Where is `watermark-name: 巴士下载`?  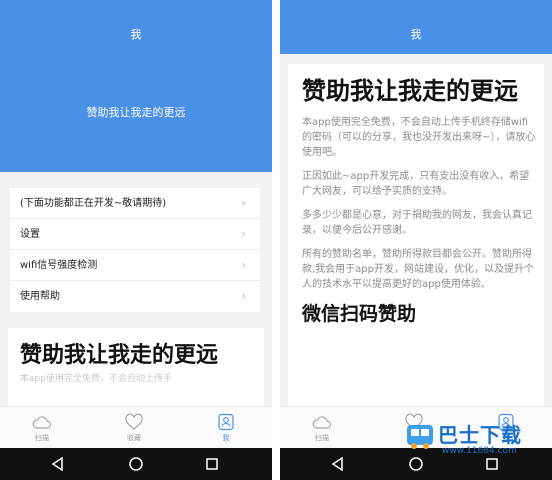
watermark-name: 巴士下载 is located at coordinates (480, 435).